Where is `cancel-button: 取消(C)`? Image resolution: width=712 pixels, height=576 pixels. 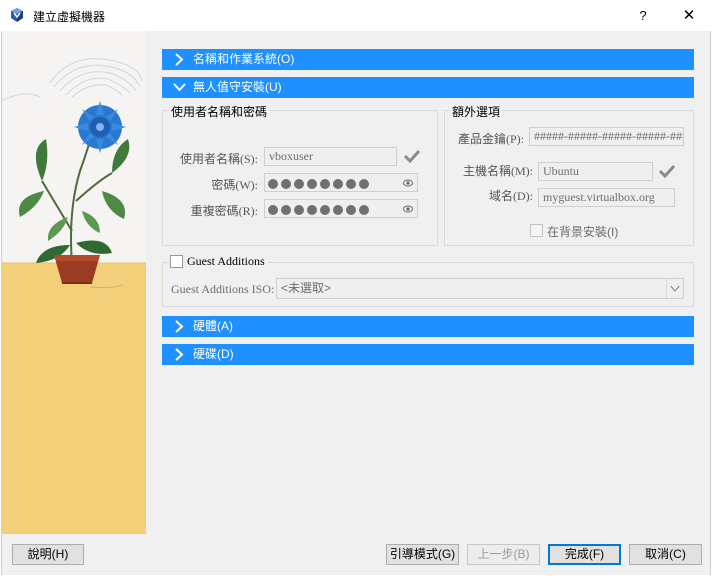 cancel-button: 取消(C) is located at coordinates (665, 554).